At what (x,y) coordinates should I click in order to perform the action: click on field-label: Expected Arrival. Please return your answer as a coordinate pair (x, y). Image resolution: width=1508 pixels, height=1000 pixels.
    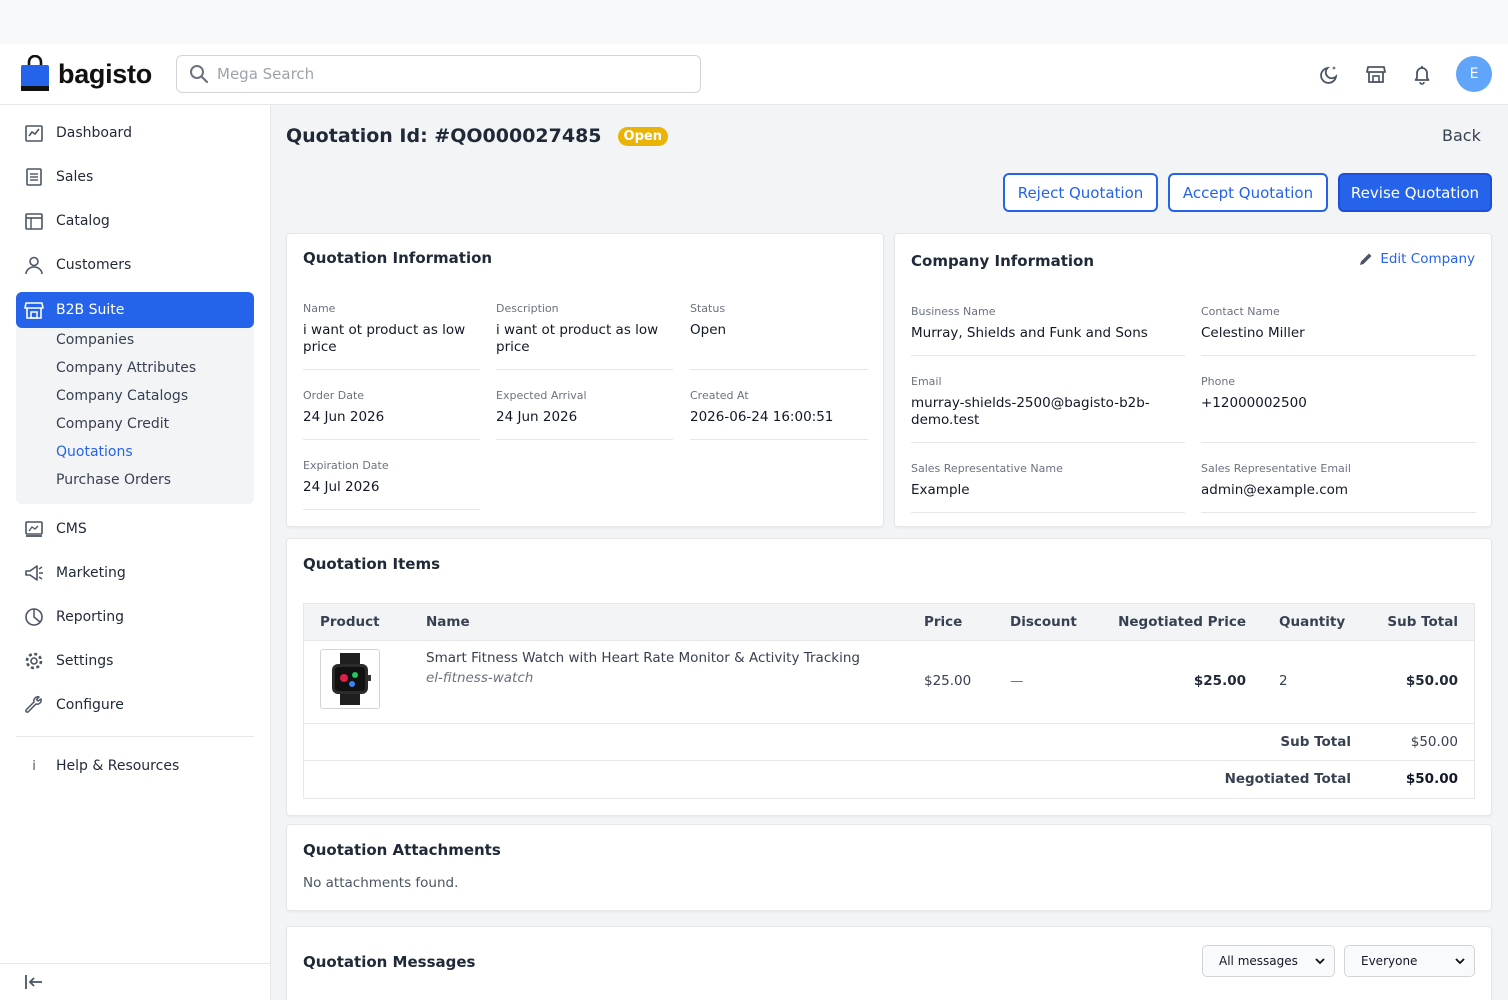
    Looking at the image, I should click on (541, 395).